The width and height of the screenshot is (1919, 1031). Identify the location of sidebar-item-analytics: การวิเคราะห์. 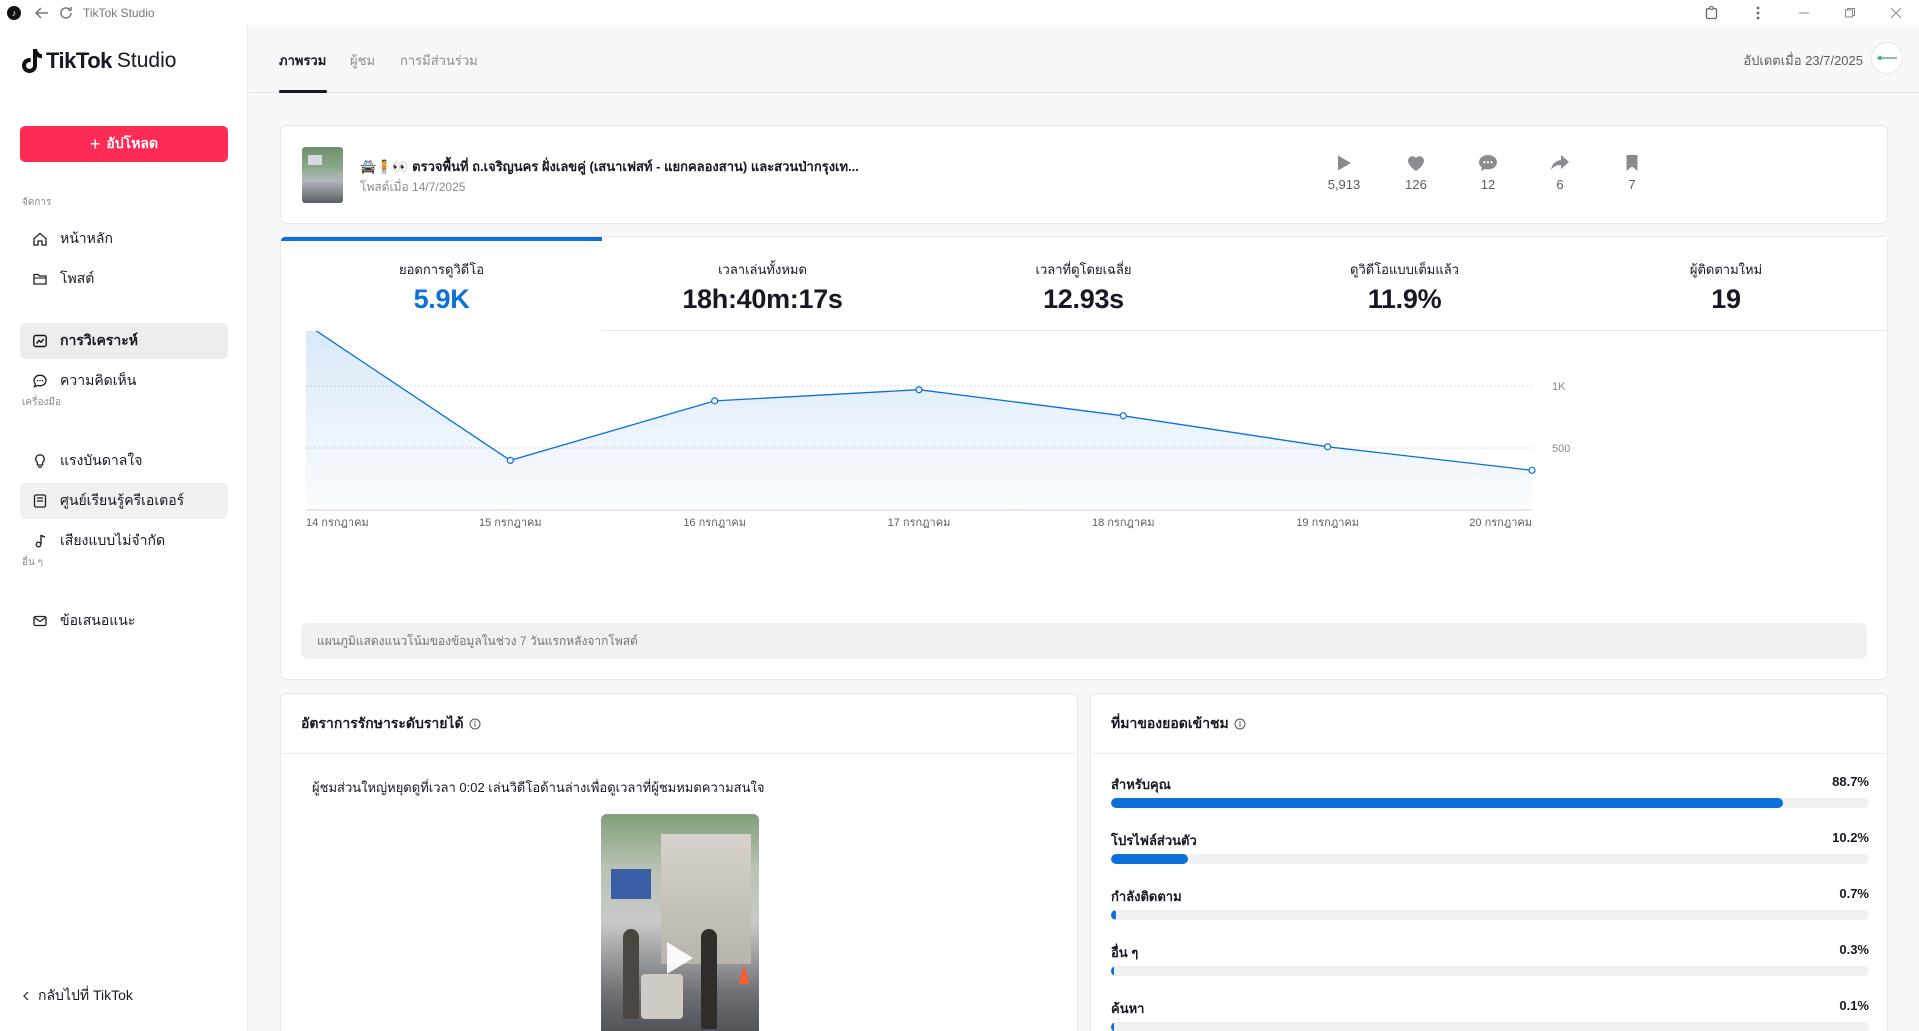
(124, 341).